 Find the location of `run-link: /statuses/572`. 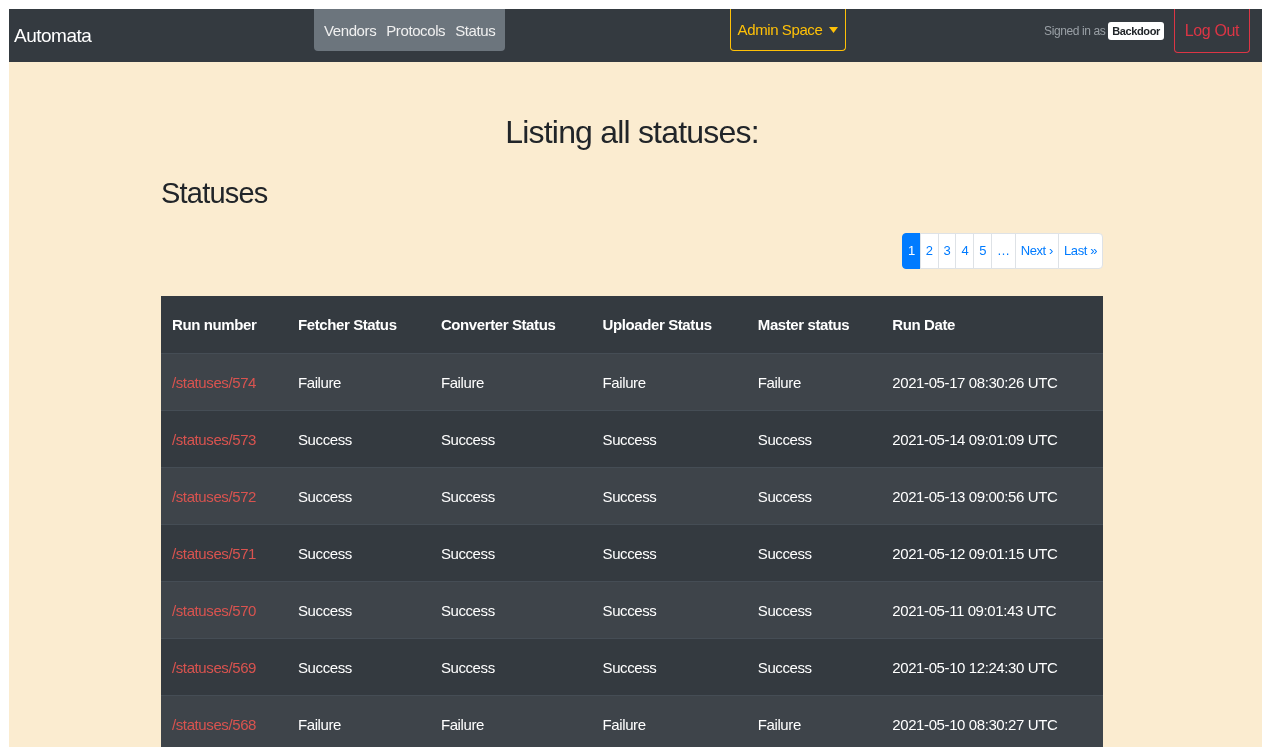

run-link: /statuses/572 is located at coordinates (214, 496).